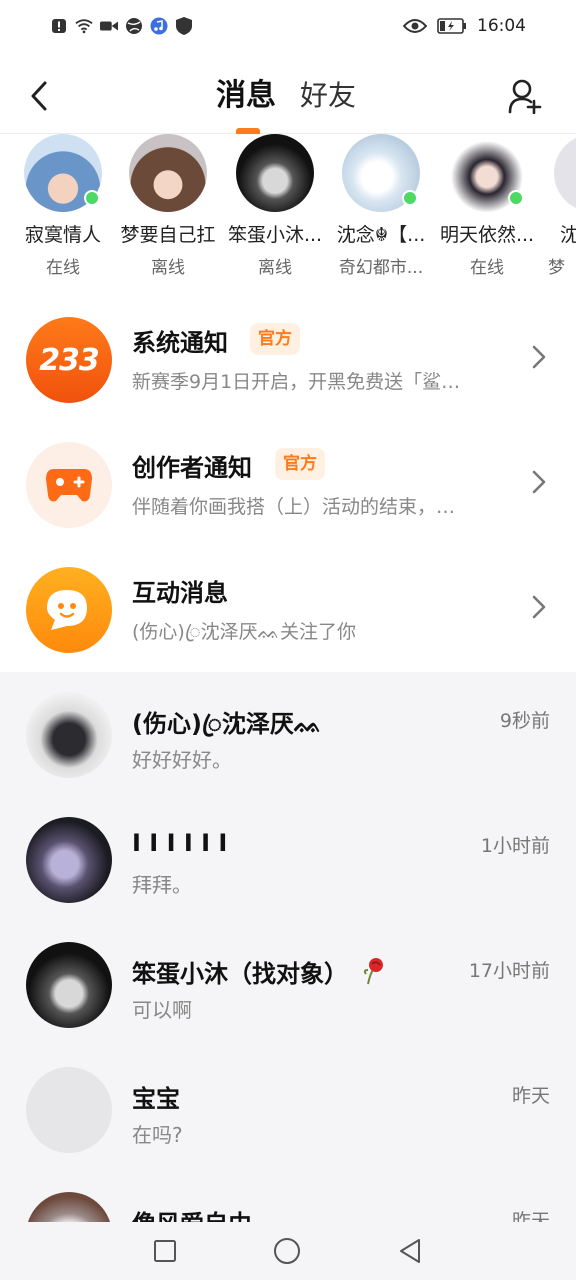 The width and height of the screenshot is (576, 1280). I want to click on home-icon, so click(287, 1251).